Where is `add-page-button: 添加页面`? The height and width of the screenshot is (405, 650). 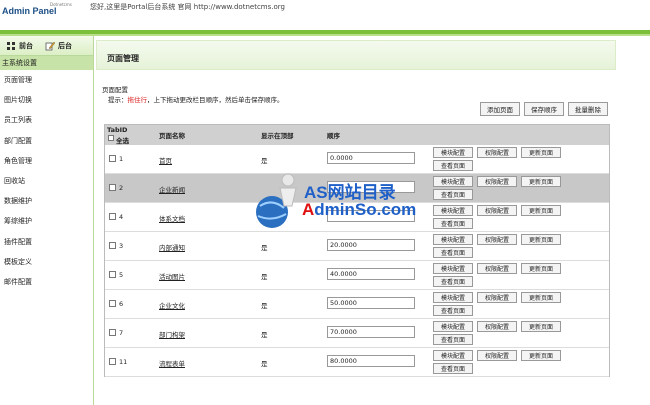
add-page-button: 添加页面 is located at coordinates (500, 109).